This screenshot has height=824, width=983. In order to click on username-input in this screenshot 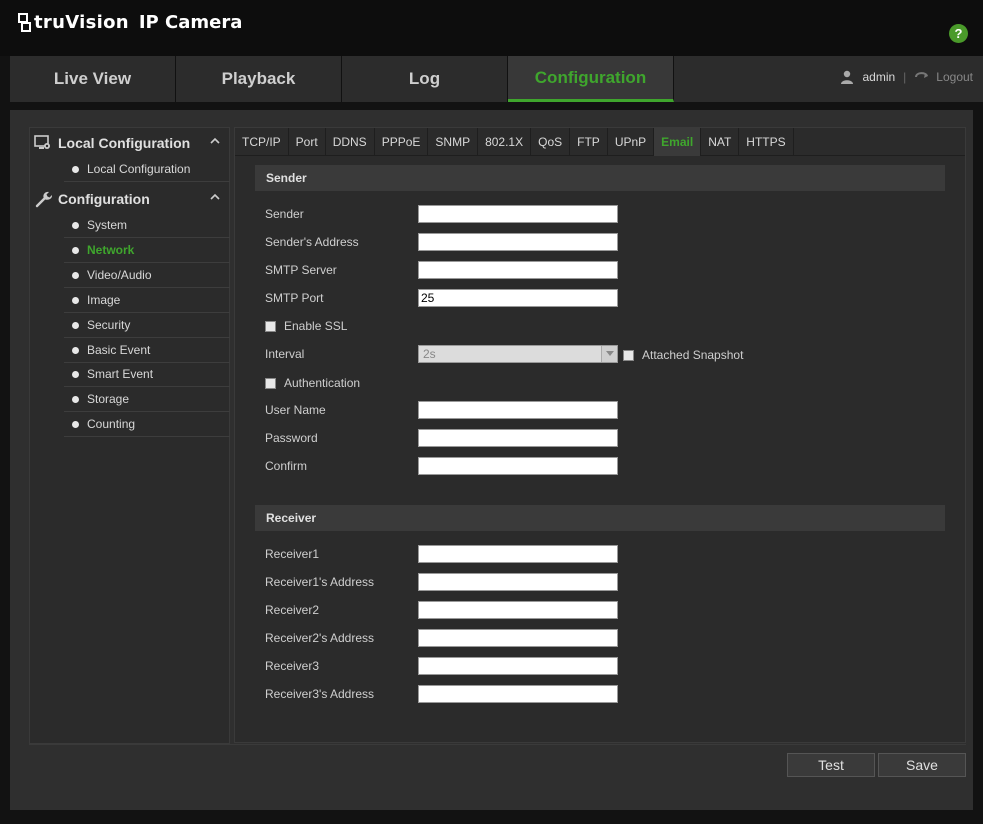, I will do `click(518, 410)`.